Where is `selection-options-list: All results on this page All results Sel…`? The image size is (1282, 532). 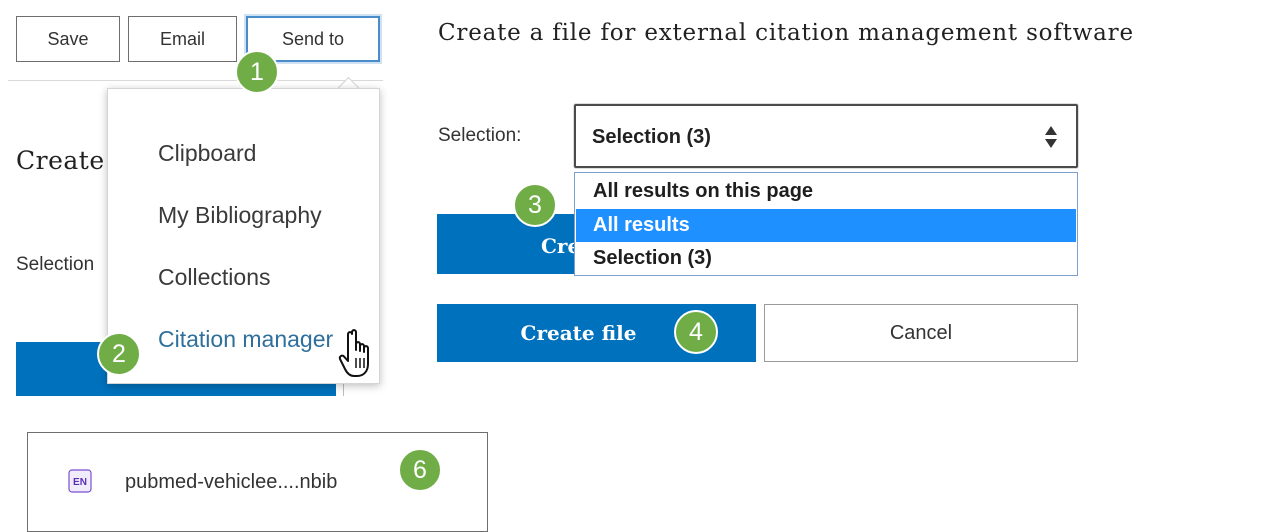
selection-options-list: All results on this page All results Sel… is located at coordinates (826, 224).